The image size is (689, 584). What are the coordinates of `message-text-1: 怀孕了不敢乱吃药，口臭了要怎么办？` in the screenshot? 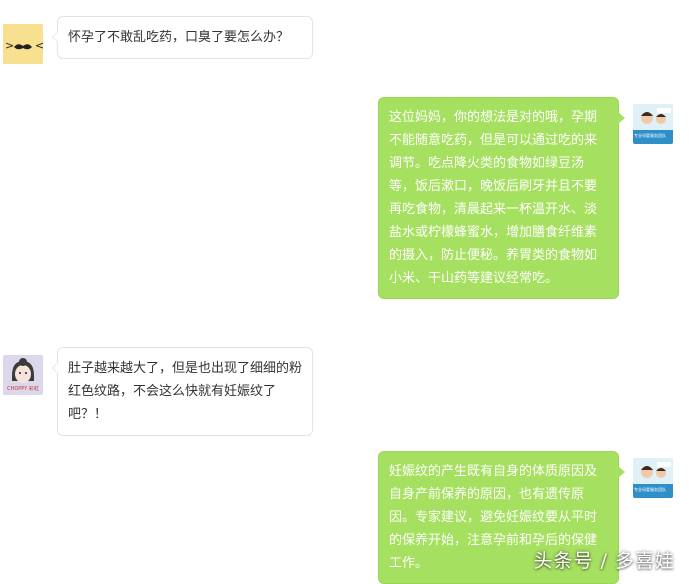 It's located at (179, 37).